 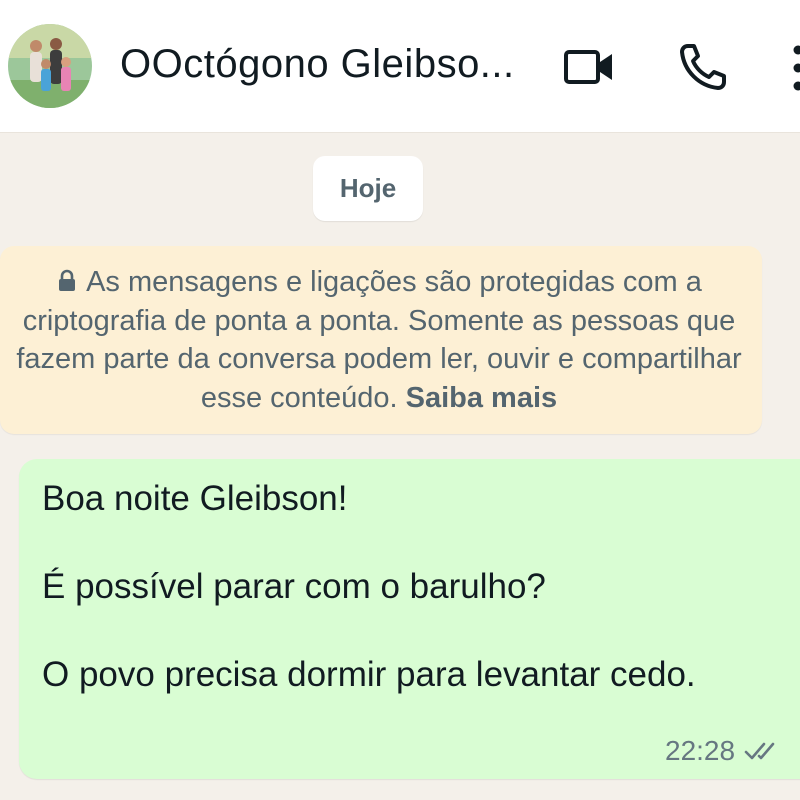 I want to click on contact-avatar, so click(x=50, y=66).